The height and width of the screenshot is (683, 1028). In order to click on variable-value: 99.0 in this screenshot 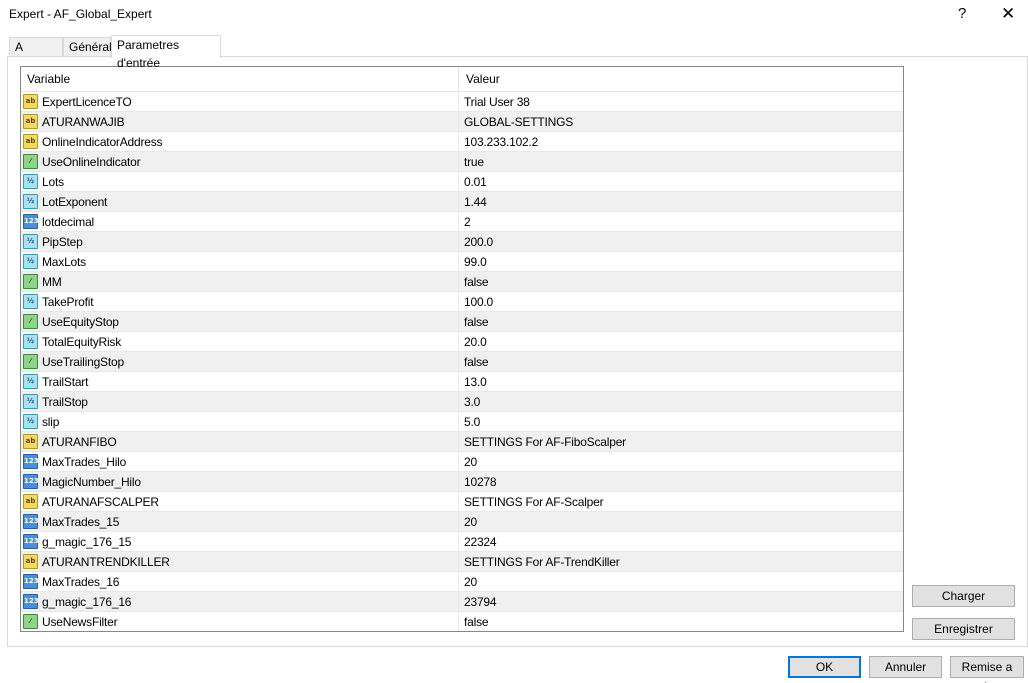, I will do `click(475, 262)`.